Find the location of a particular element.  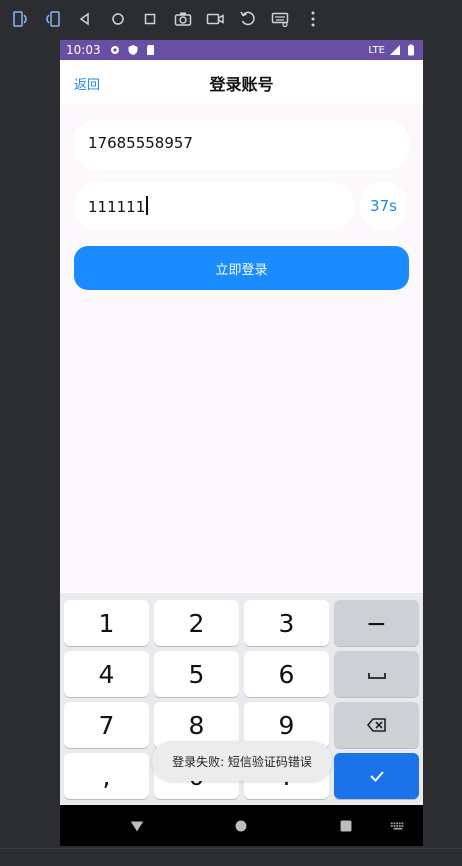

nav-home-icon is located at coordinates (241, 826).